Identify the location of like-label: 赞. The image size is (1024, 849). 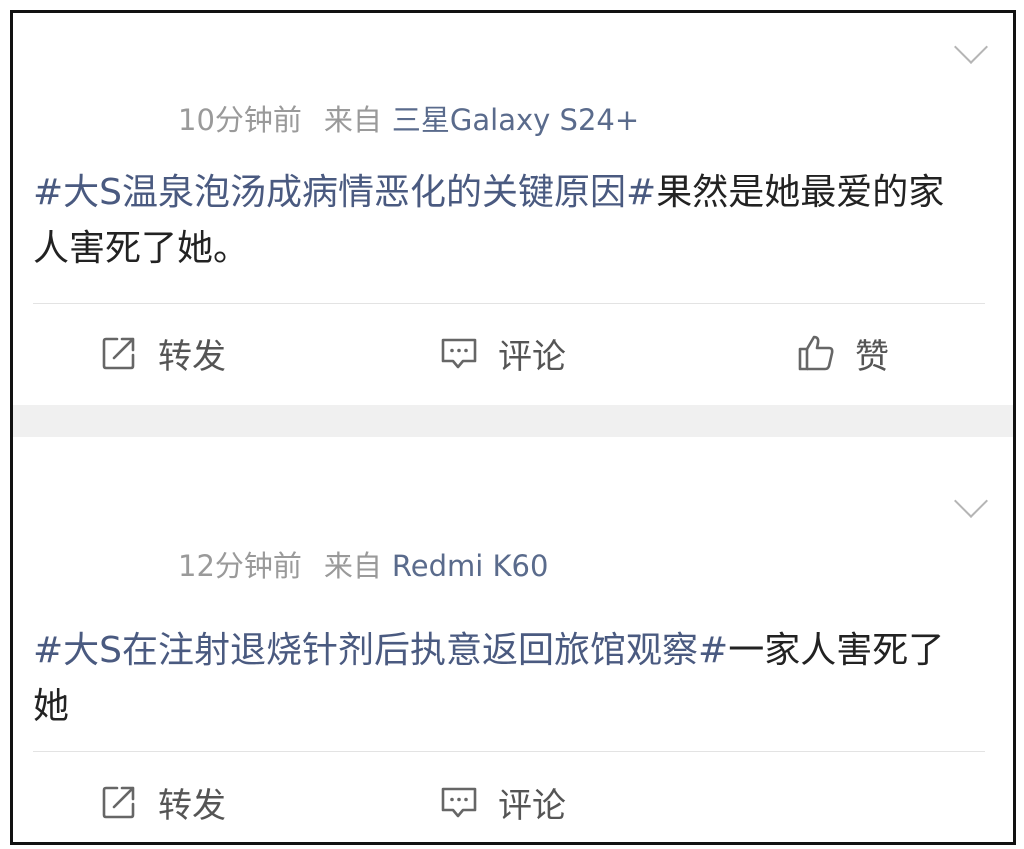
(872, 356).